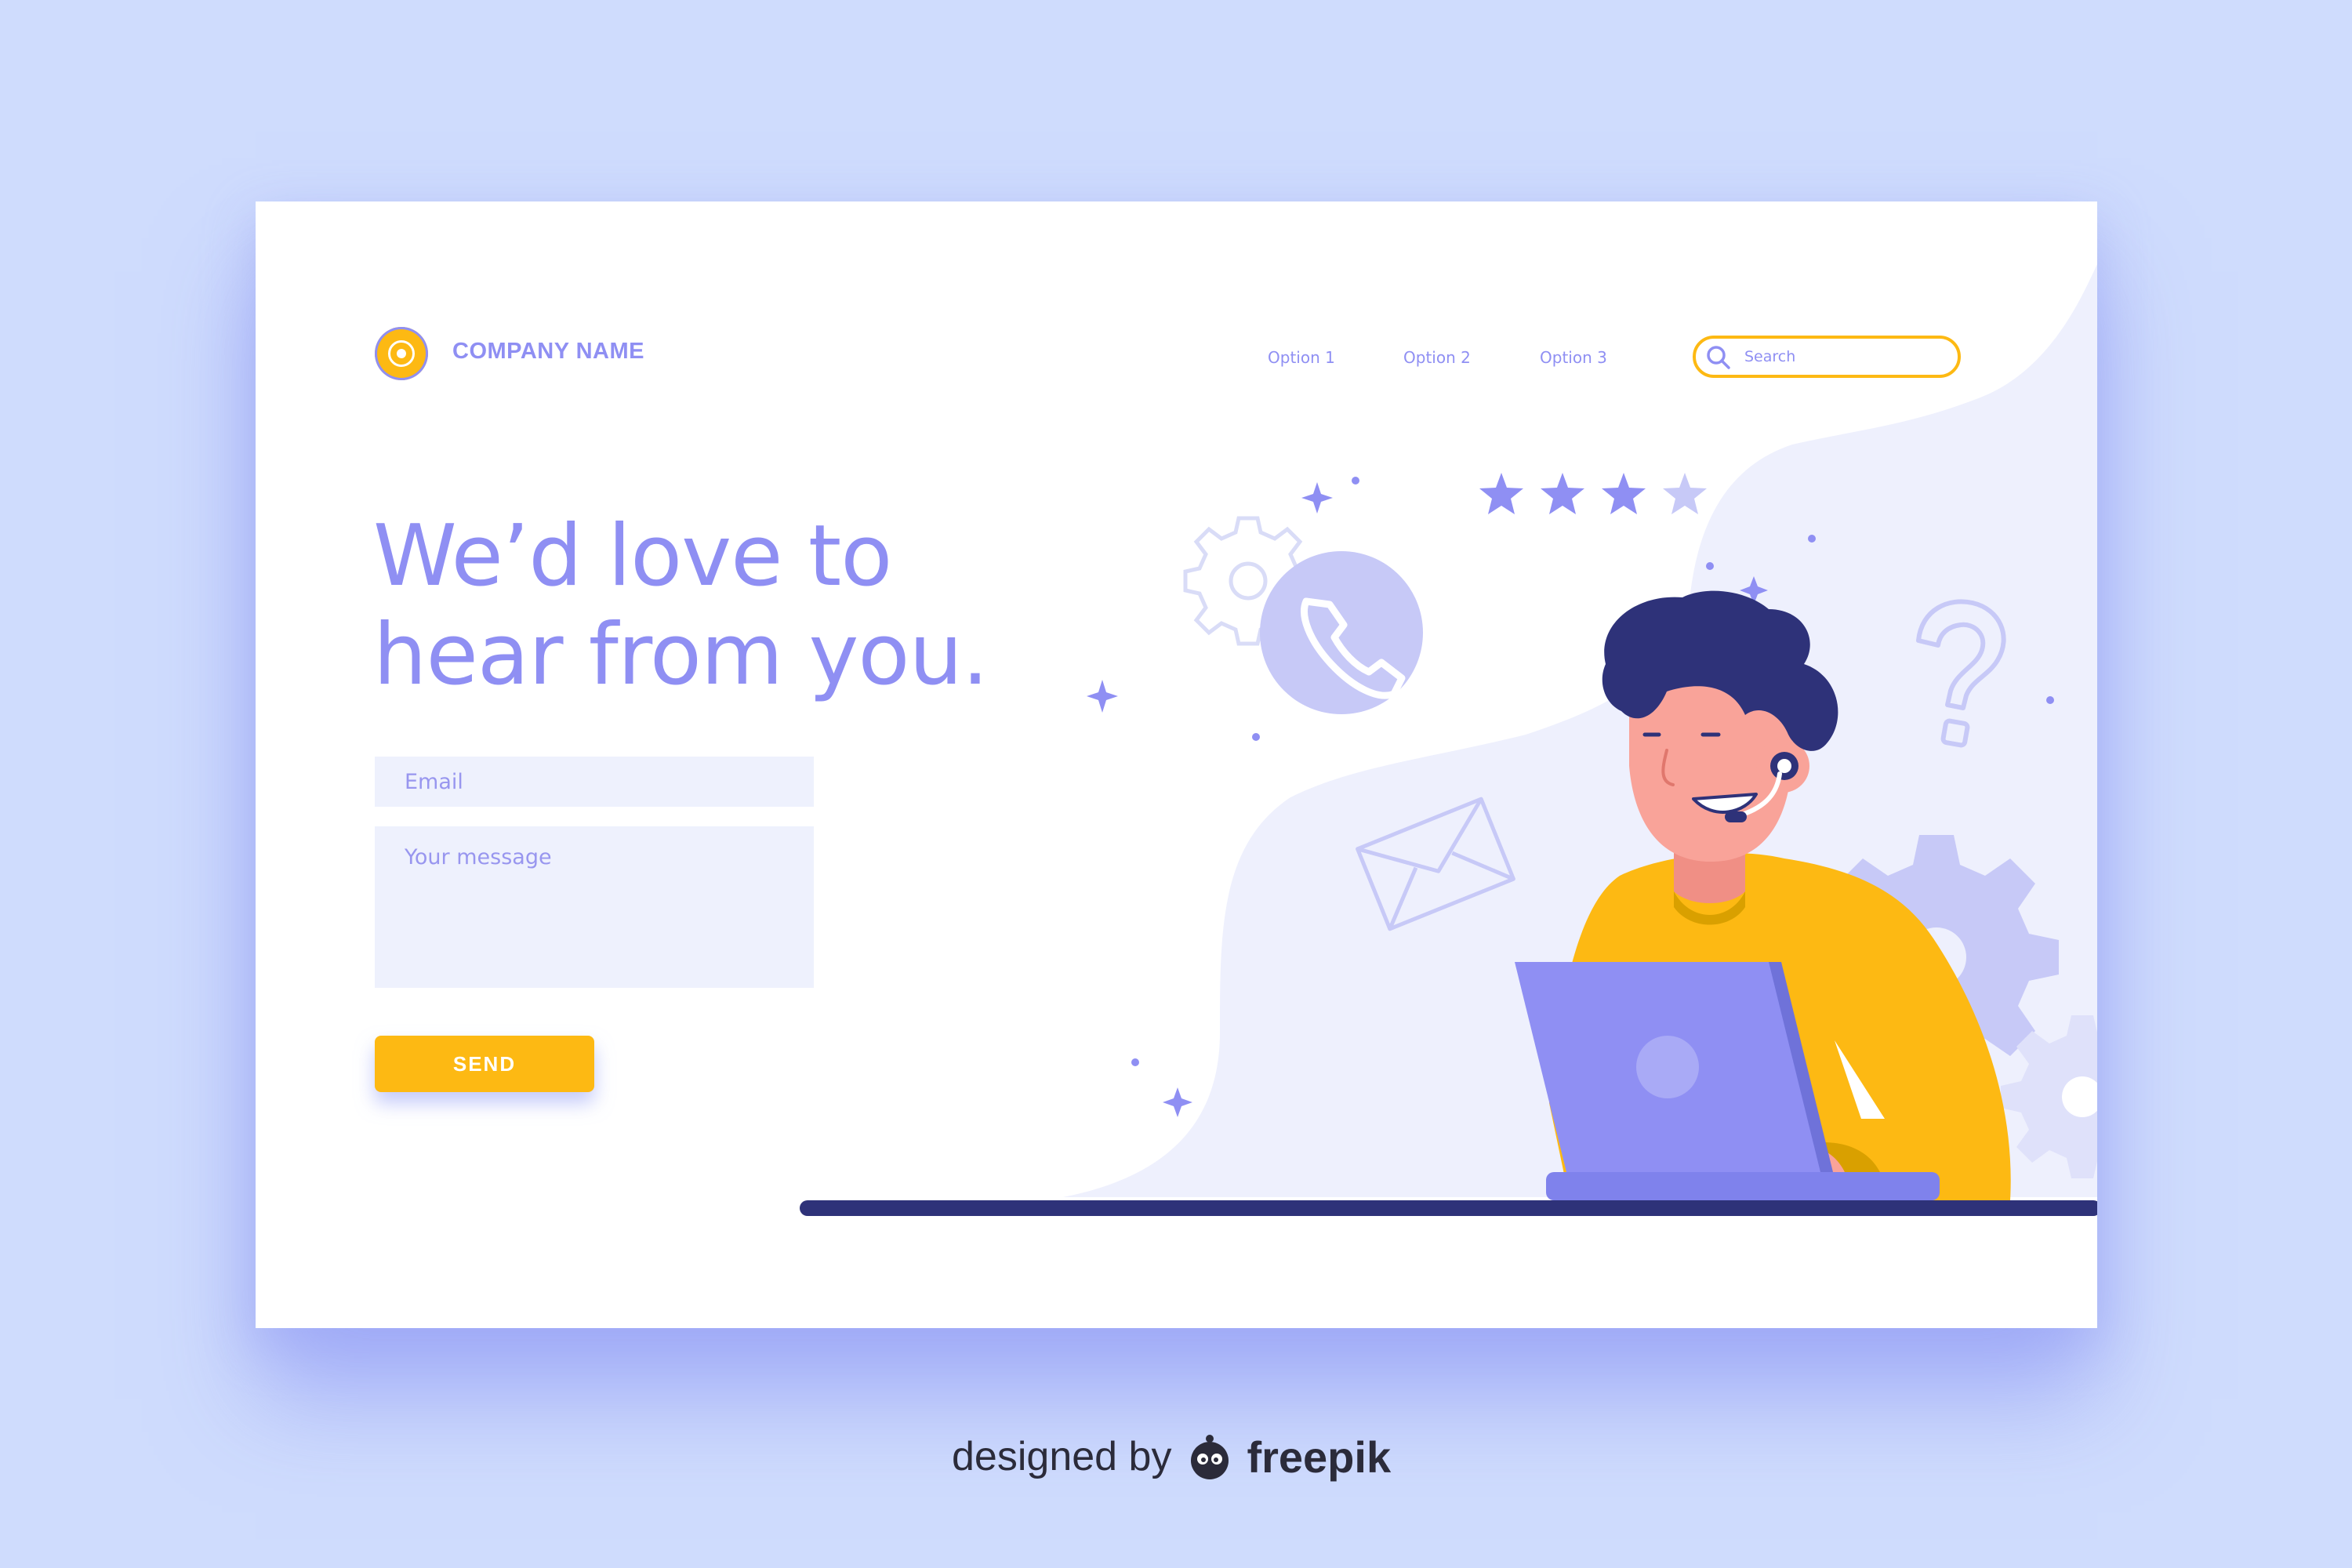 This screenshot has height=1568, width=2352. What do you see at coordinates (1319, 1457) in the screenshot?
I see `credit-brand: freepik` at bounding box center [1319, 1457].